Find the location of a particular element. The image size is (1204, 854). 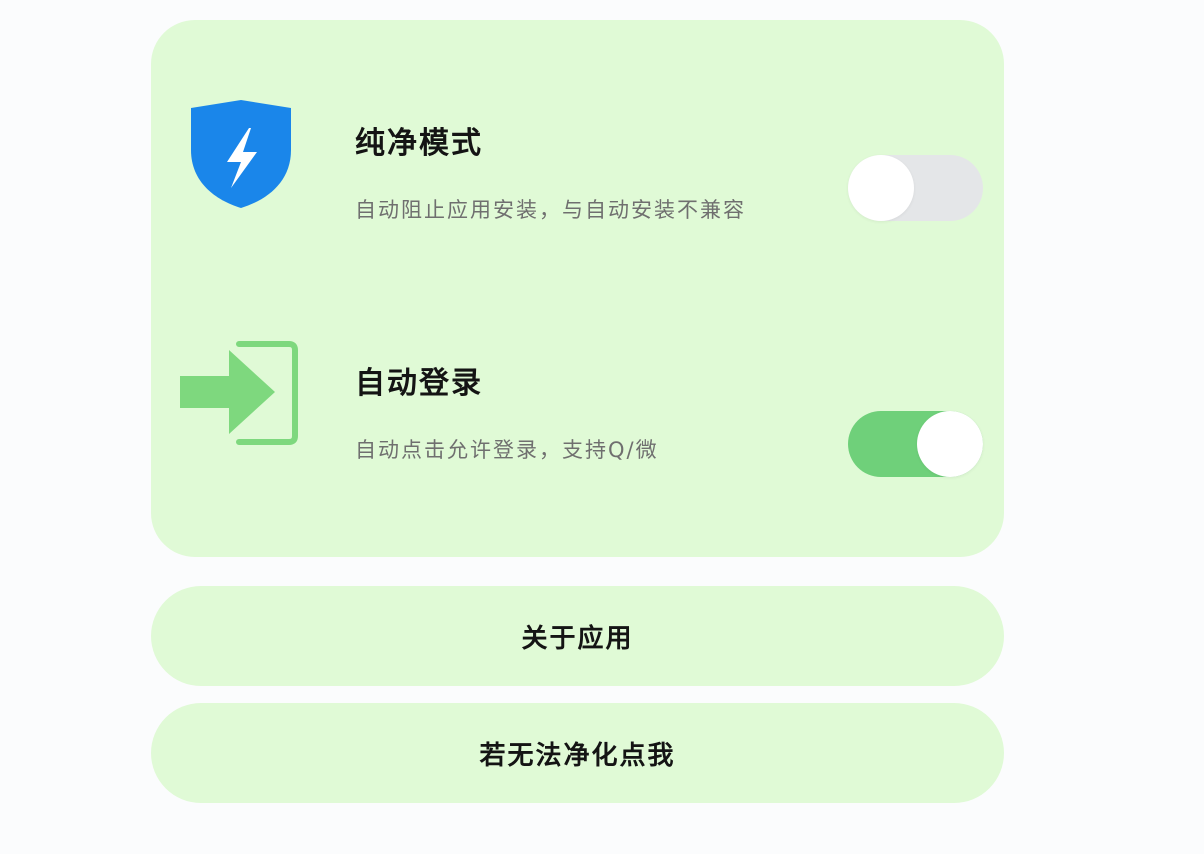

pure-mode-description: 自动阻止应用安装，与自动安装不兼容 is located at coordinates (550, 210).